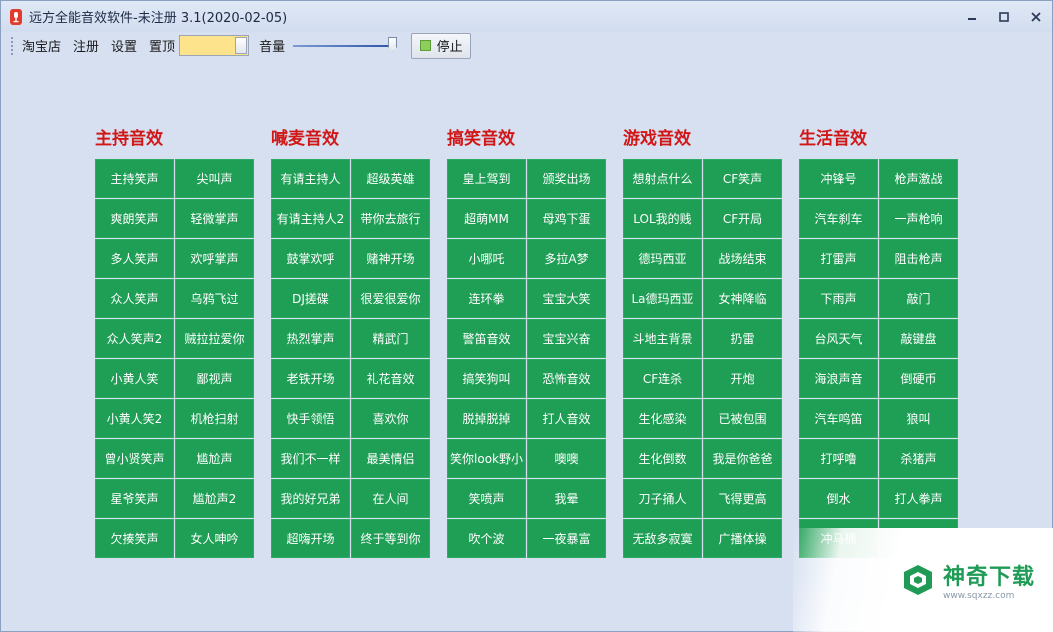 The width and height of the screenshot is (1053, 632). What do you see at coordinates (310, 258) in the screenshot?
I see `sound-button: 鼓掌欢呼` at bounding box center [310, 258].